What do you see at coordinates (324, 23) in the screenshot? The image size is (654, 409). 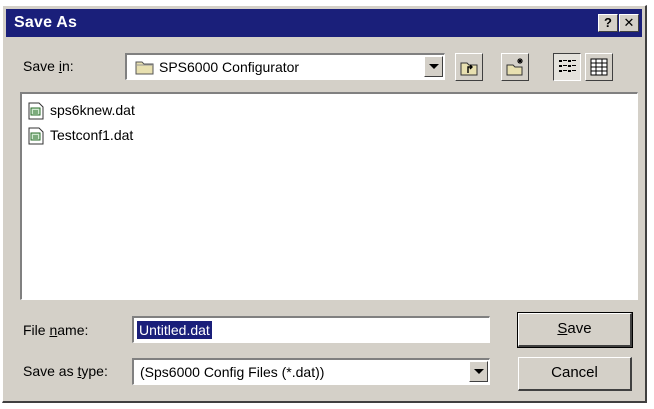 I see `title-bar: Save As ? ✕` at bounding box center [324, 23].